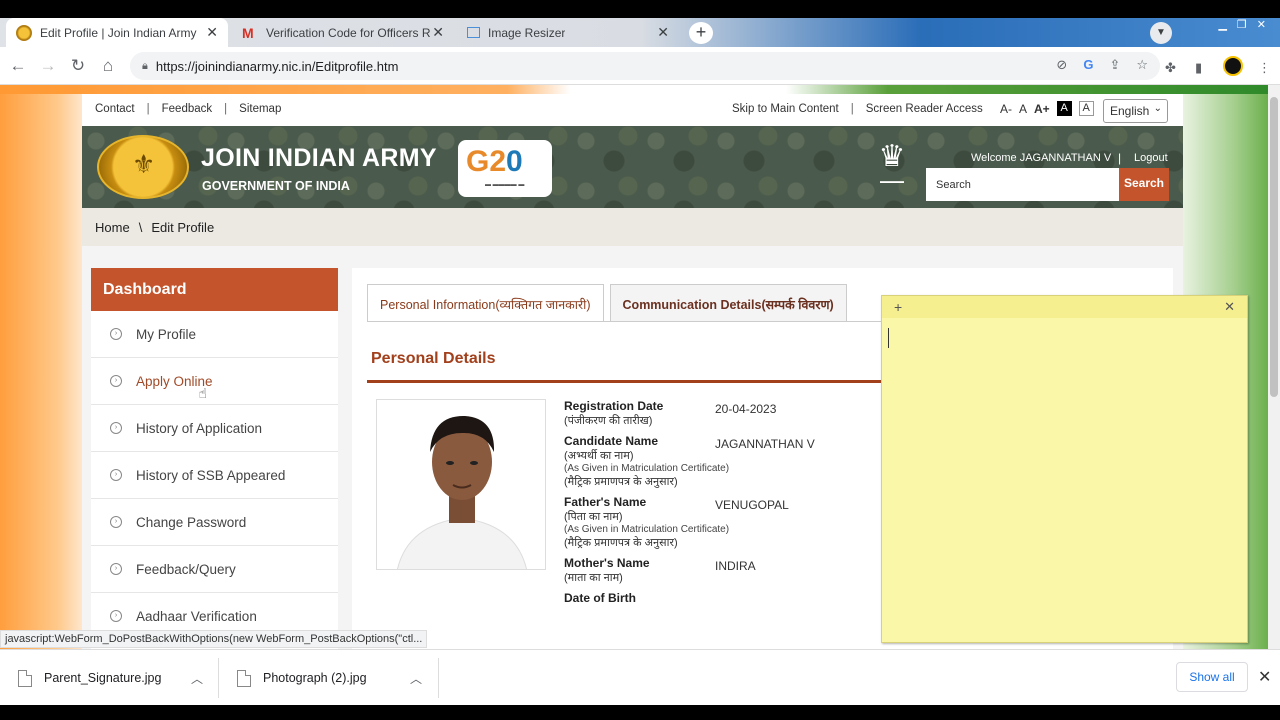  I want to click on image-resizer-icon, so click(473, 32).